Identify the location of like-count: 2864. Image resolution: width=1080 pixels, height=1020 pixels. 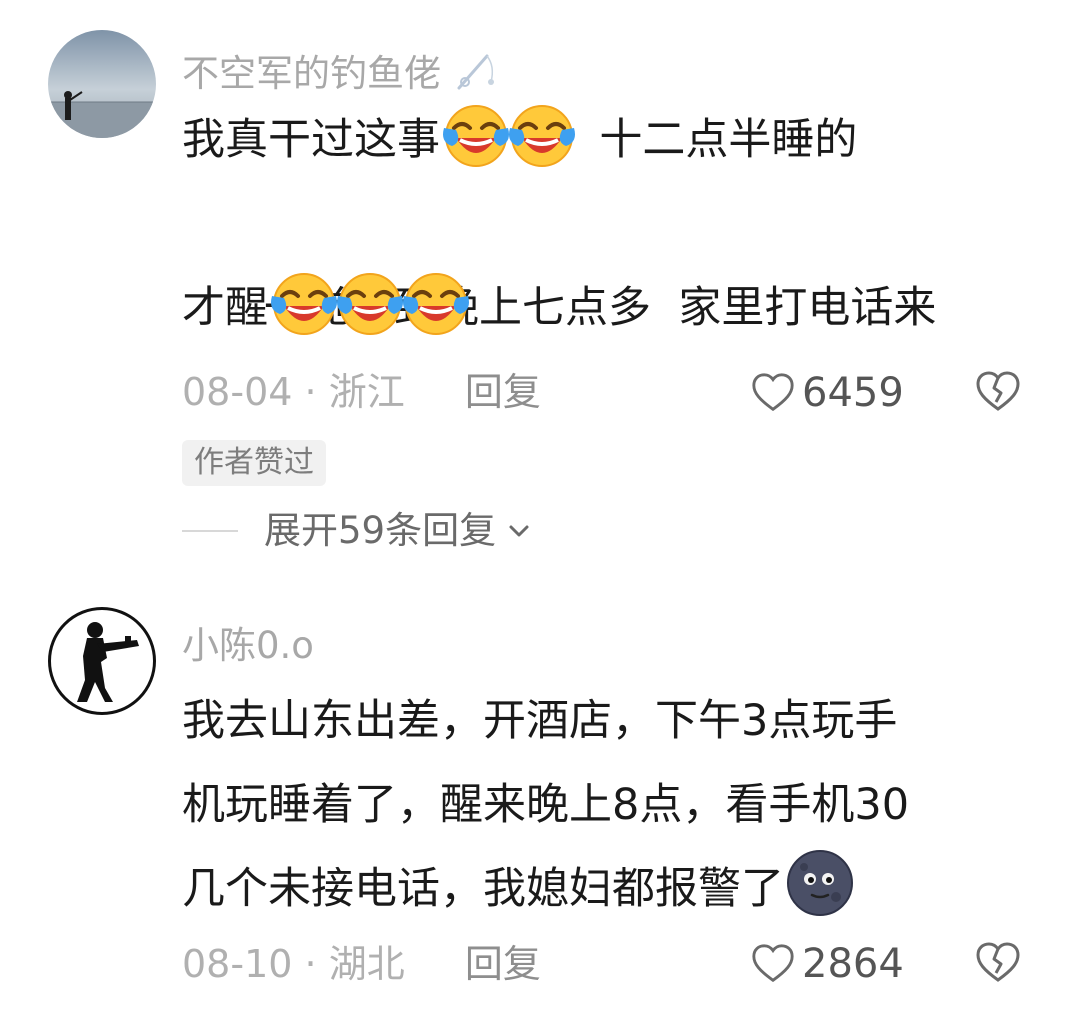
(853, 964).